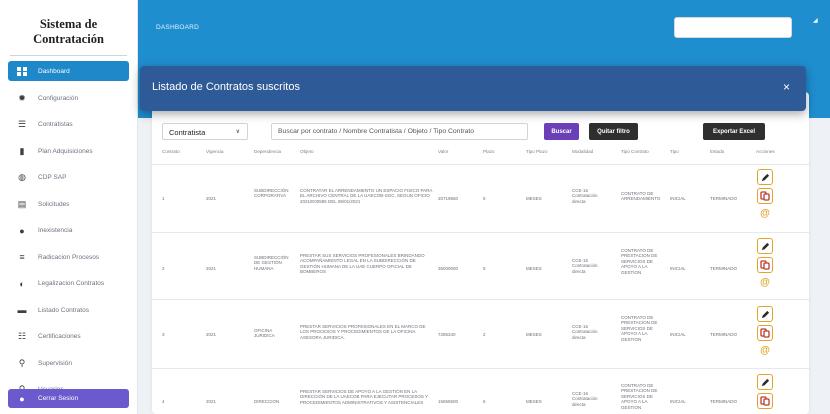 The width and height of the screenshot is (830, 414). I want to click on sidebar-item-label: Plan Adquisiciones, so click(65, 151).